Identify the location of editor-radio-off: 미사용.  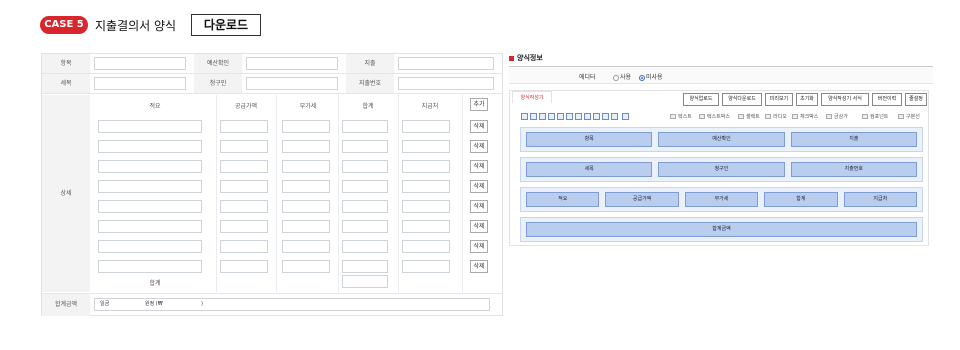
(651, 76).